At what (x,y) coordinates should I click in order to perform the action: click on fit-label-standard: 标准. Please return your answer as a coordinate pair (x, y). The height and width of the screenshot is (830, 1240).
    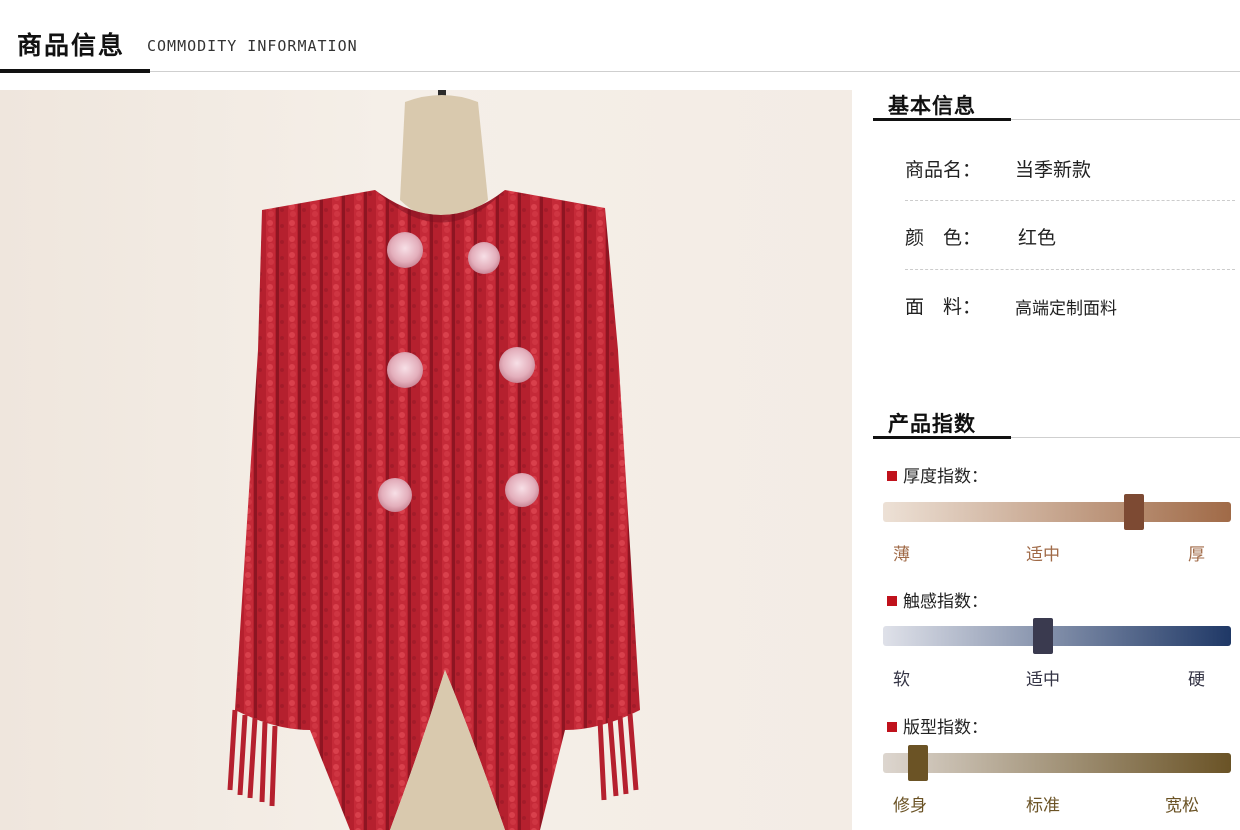
    Looking at the image, I should click on (1043, 806).